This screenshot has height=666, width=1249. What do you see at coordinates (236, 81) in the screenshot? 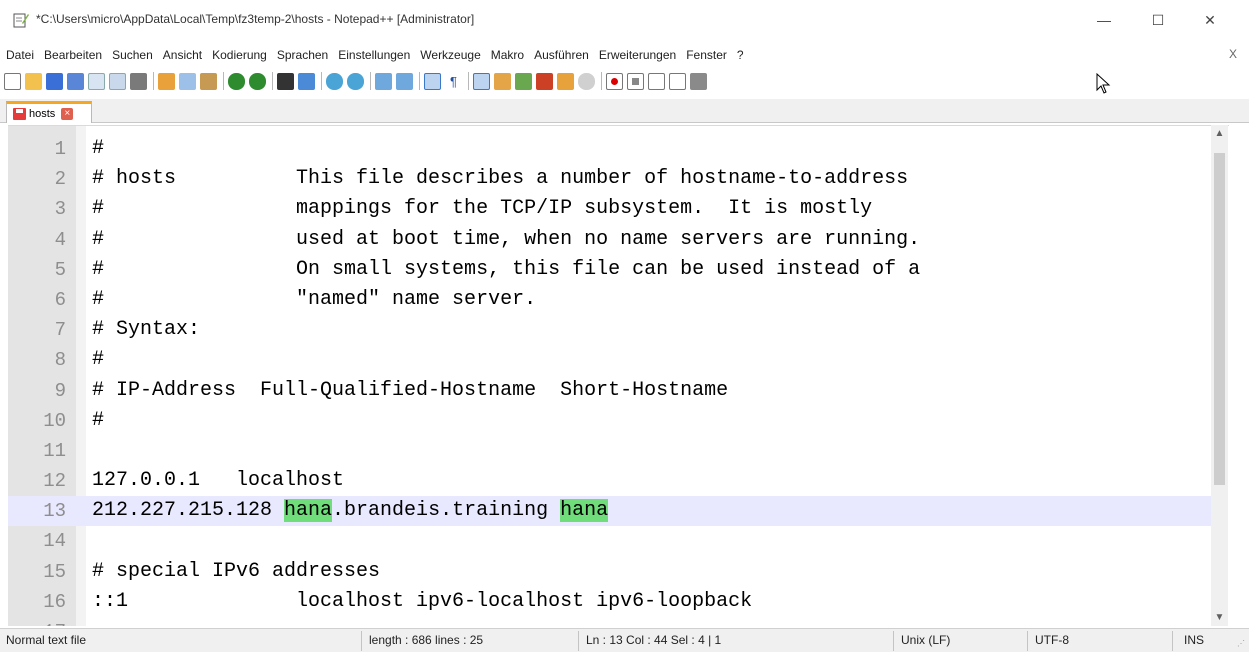
I see `undo-icon` at bounding box center [236, 81].